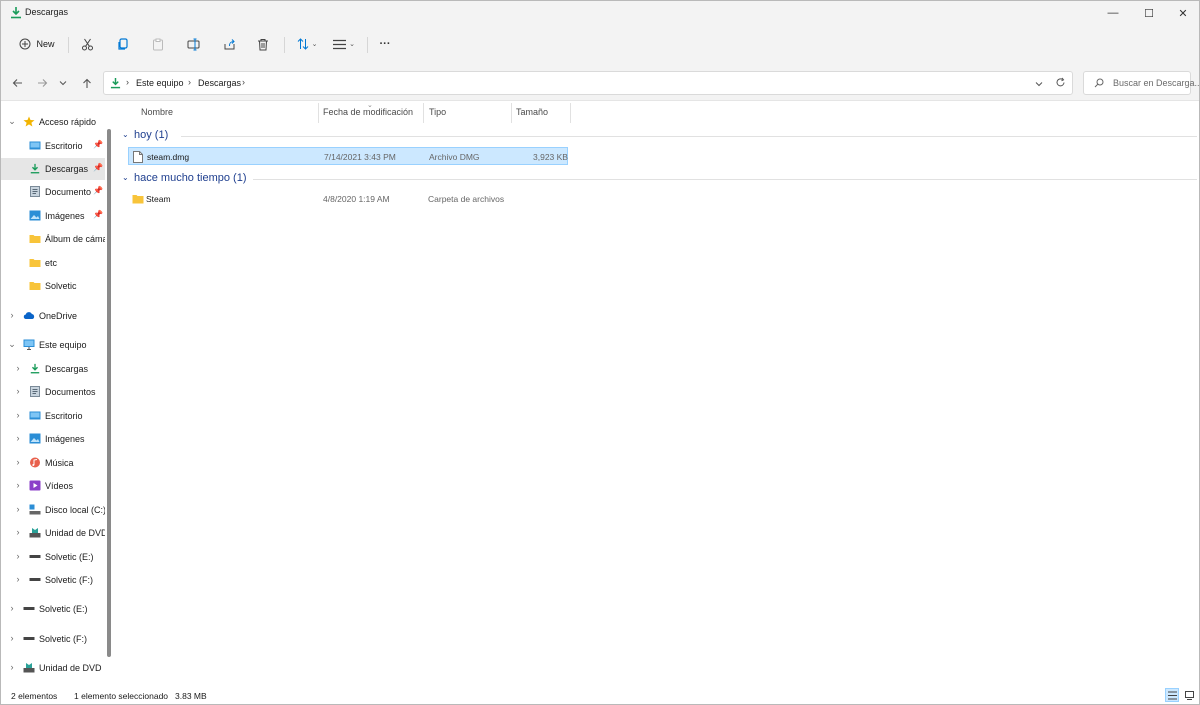  Describe the element at coordinates (385, 44) in the screenshot. I see `more-options-button: ···` at that location.